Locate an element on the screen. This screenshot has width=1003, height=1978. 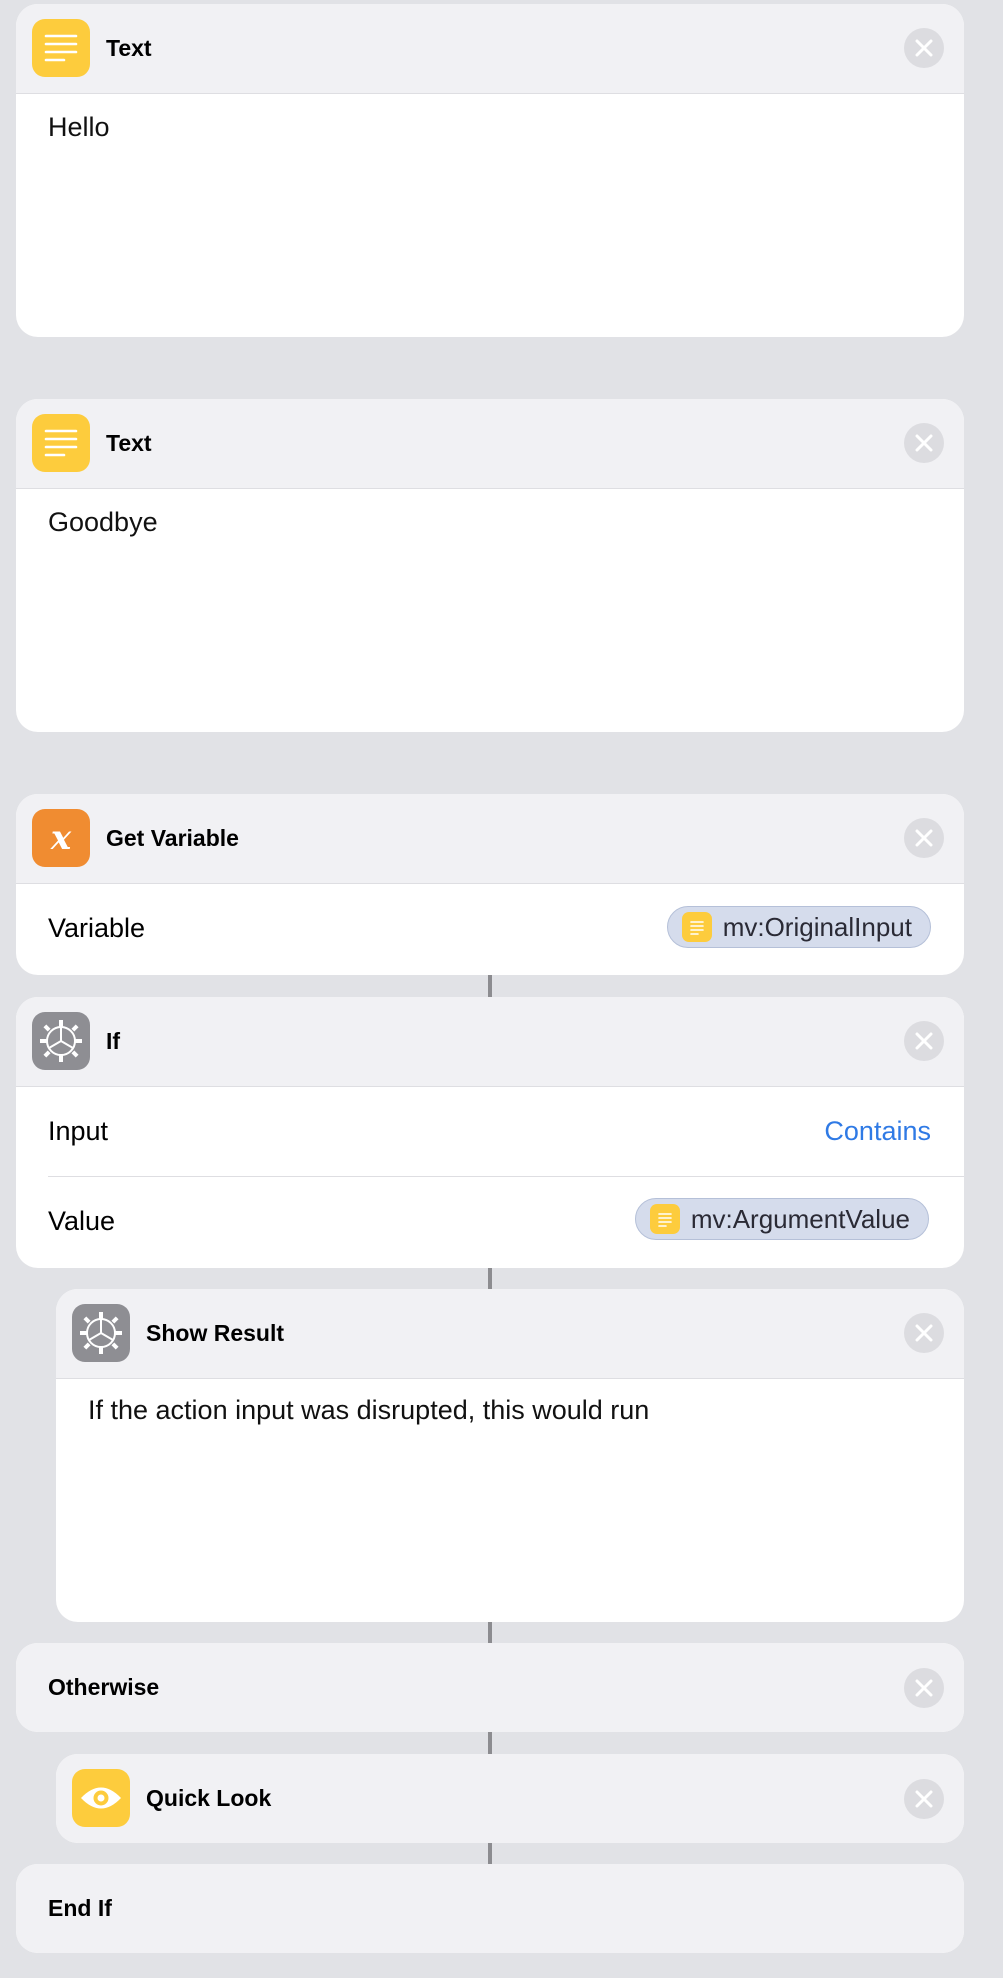
action-title: Get Variable is located at coordinates (172, 838).